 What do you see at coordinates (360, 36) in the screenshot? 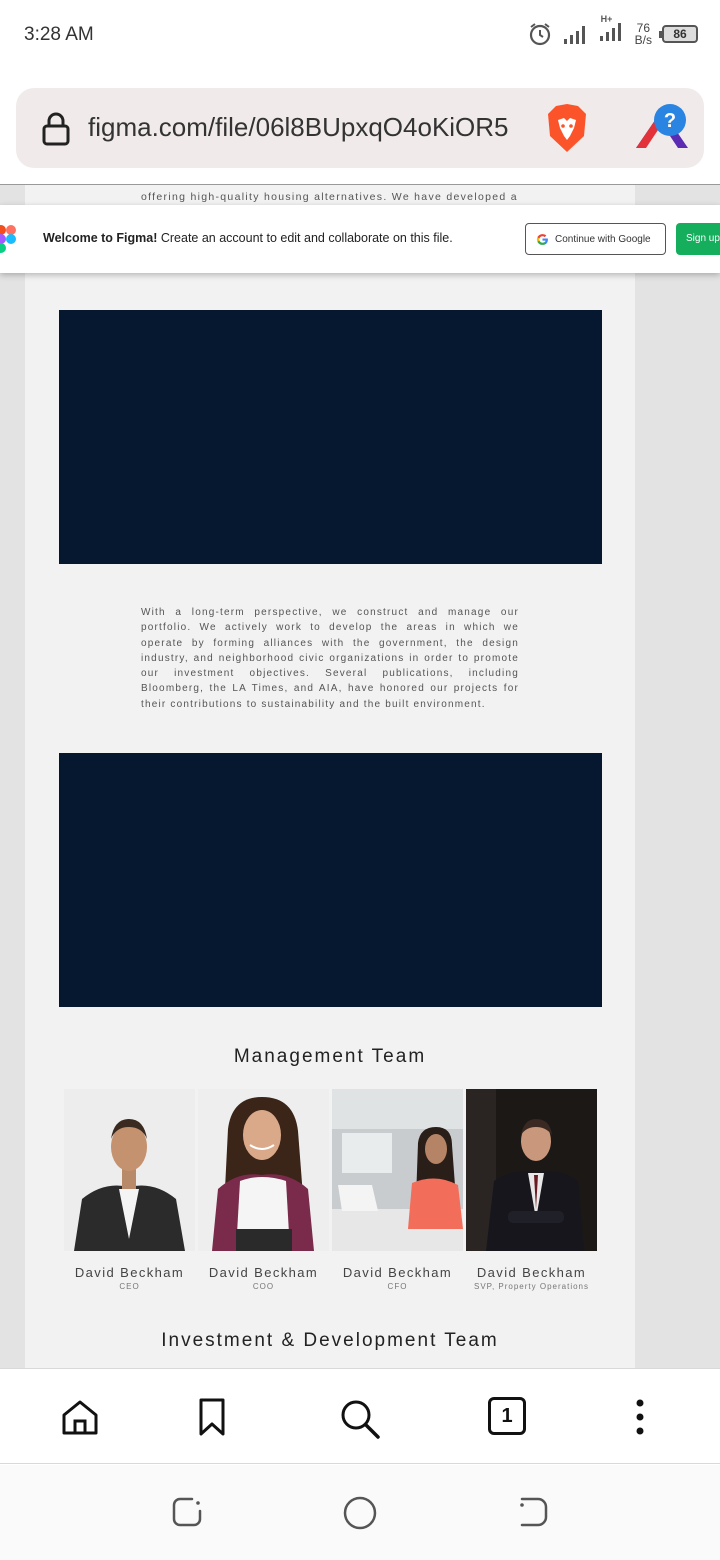
I see `status-bar: 3:28 AM H+ 76 B/s 86` at bounding box center [360, 36].